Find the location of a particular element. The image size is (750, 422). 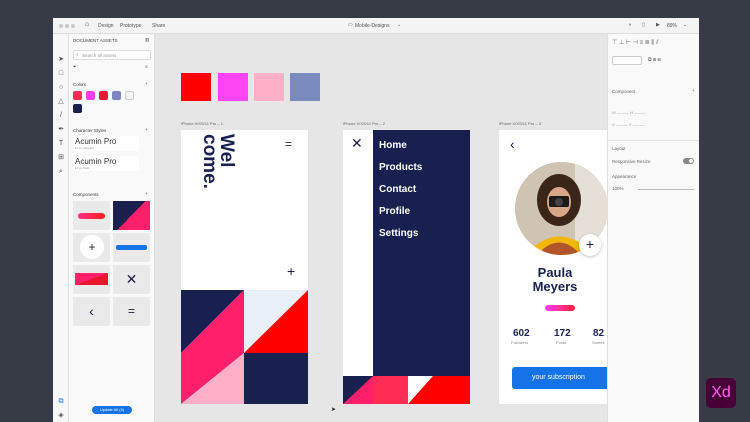

tab-prototype: Prototype is located at coordinates (130, 26).